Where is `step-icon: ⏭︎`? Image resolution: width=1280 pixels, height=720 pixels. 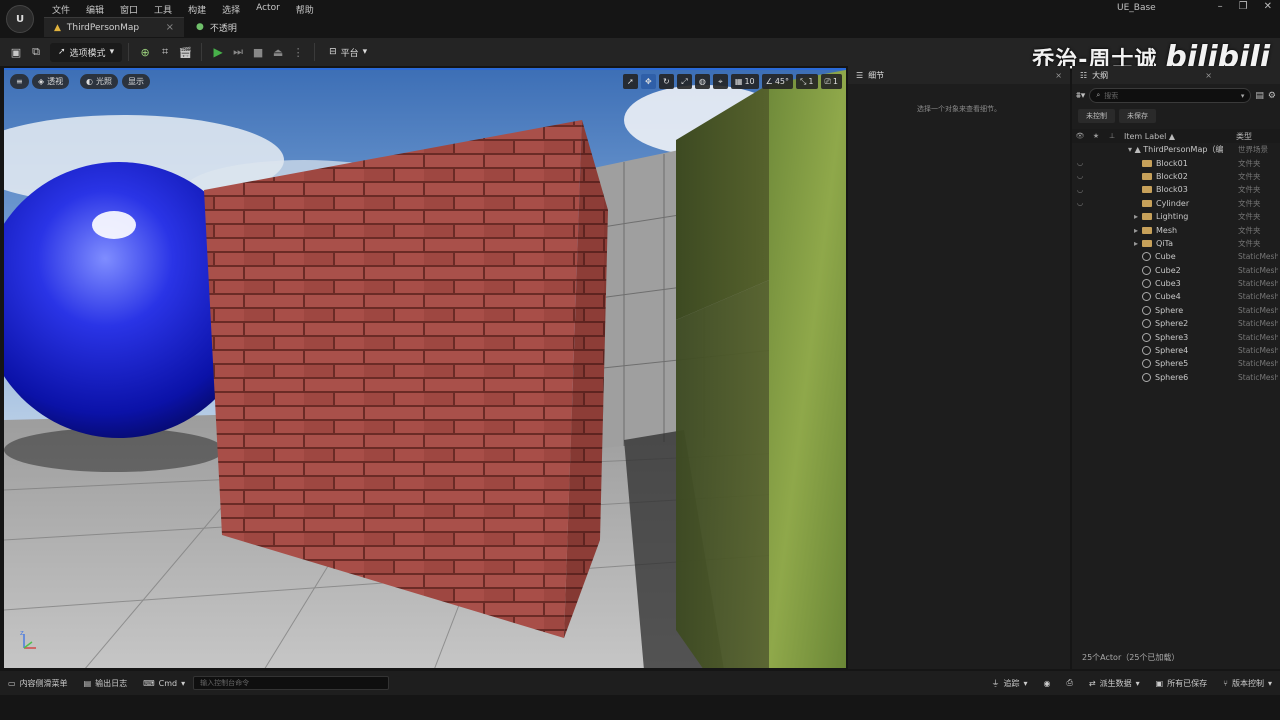 step-icon: ⏭︎ is located at coordinates (238, 52).